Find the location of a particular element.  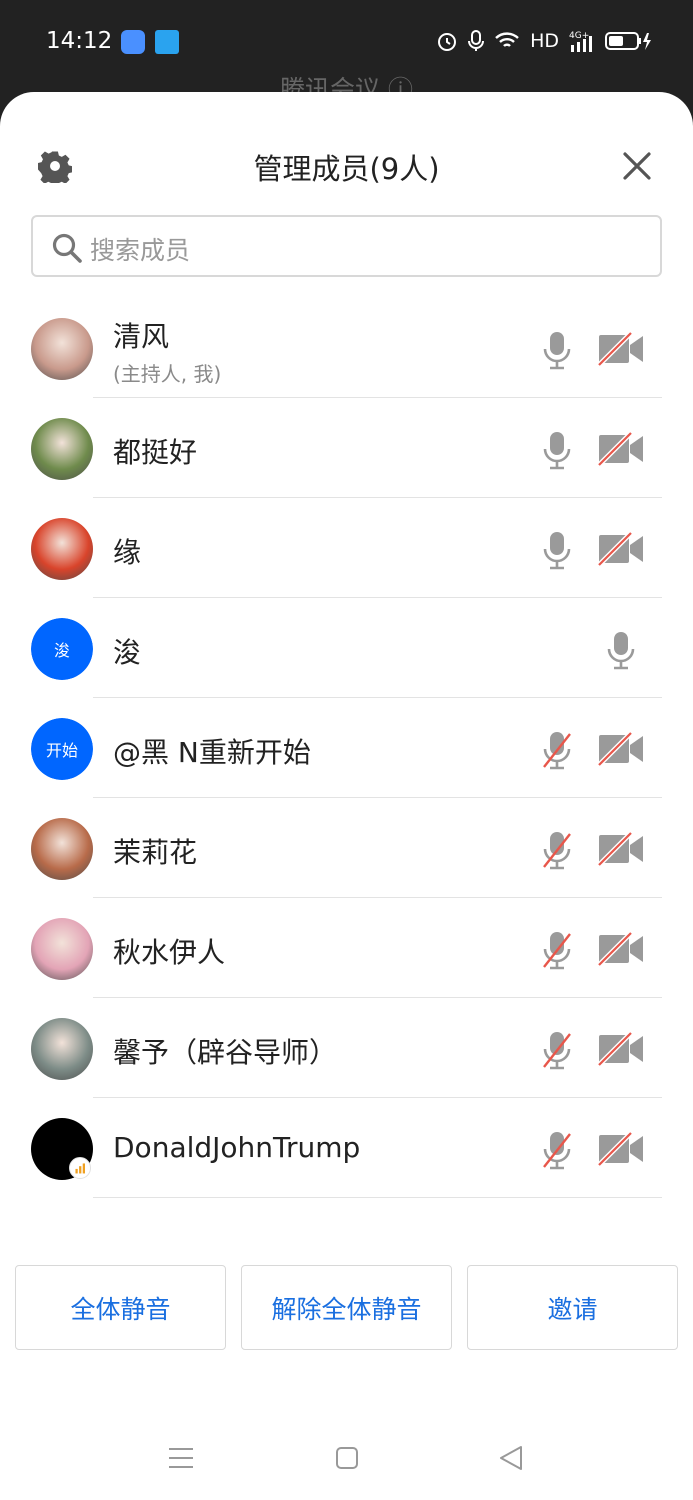

member-role: (主持人, 我) is located at coordinates (167, 374).